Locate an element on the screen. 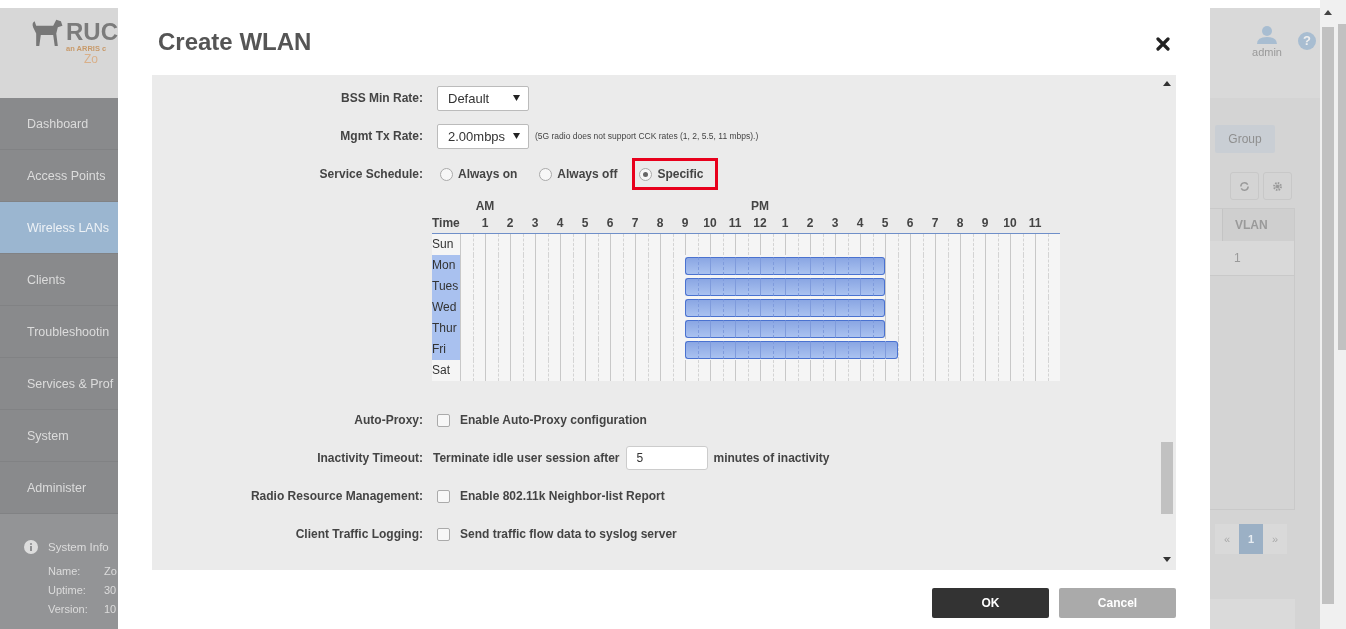 The image size is (1346, 629). day-label: Mon is located at coordinates (446, 265).